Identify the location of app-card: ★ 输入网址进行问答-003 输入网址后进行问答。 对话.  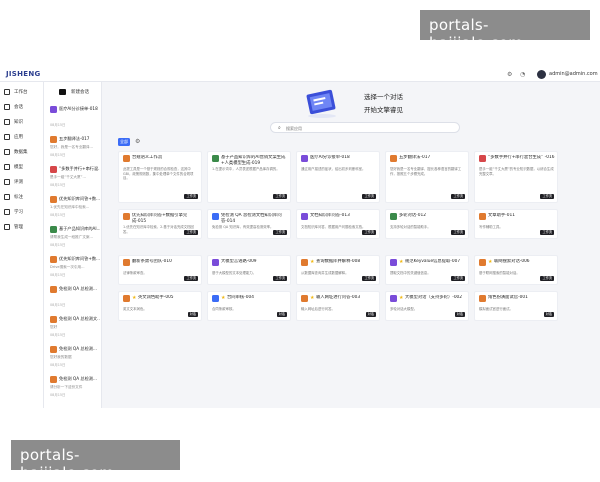
(338, 306).